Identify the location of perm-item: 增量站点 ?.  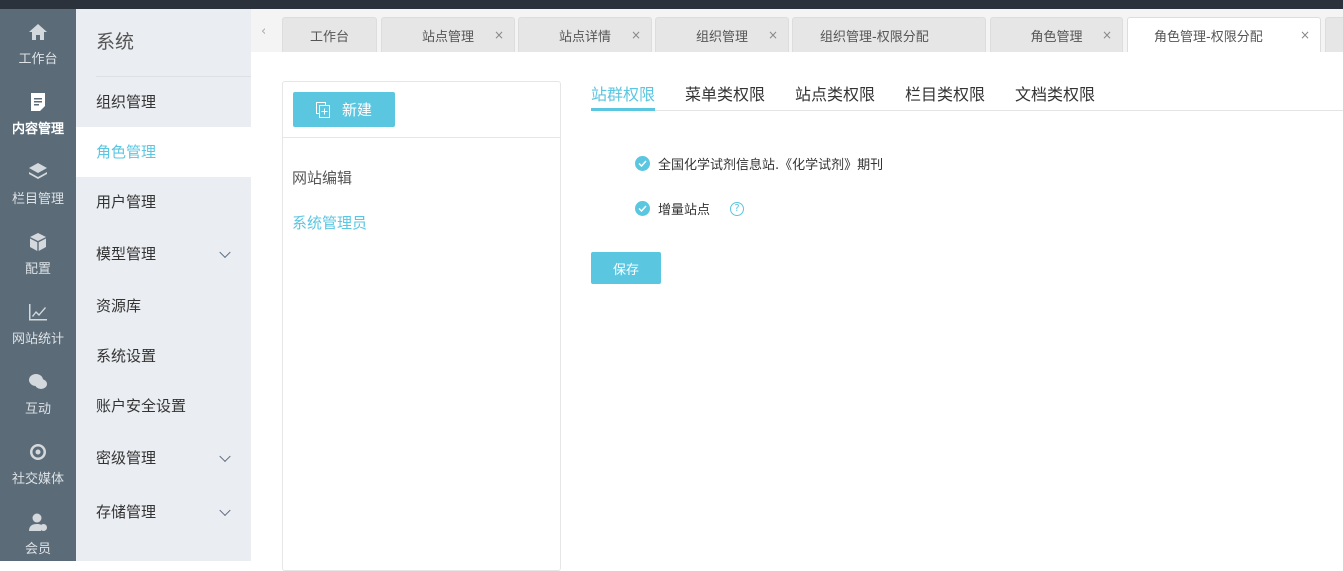
(690, 208).